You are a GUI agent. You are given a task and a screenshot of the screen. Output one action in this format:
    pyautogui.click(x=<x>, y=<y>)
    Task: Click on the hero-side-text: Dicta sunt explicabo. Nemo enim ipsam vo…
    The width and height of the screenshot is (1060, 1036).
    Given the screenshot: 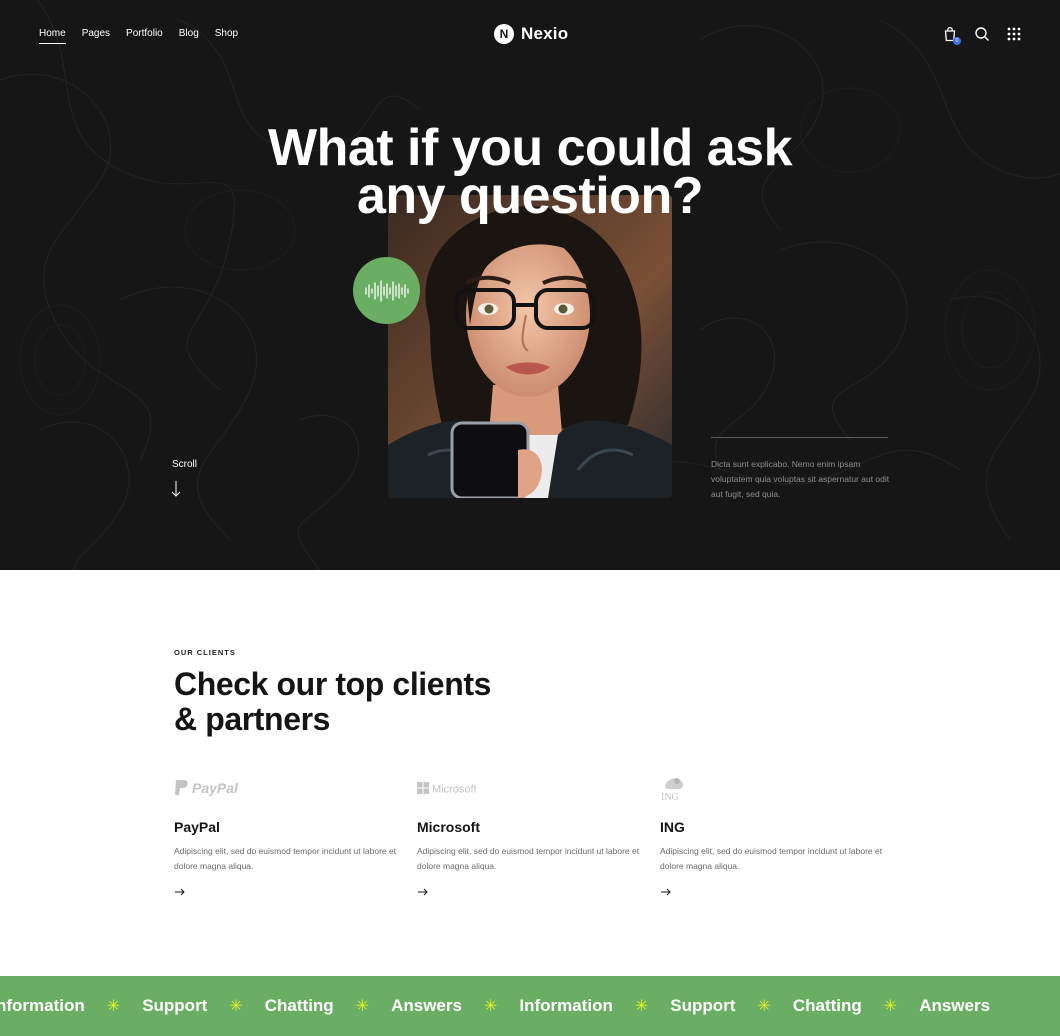 What is the action you would take?
    pyautogui.click(x=800, y=479)
    